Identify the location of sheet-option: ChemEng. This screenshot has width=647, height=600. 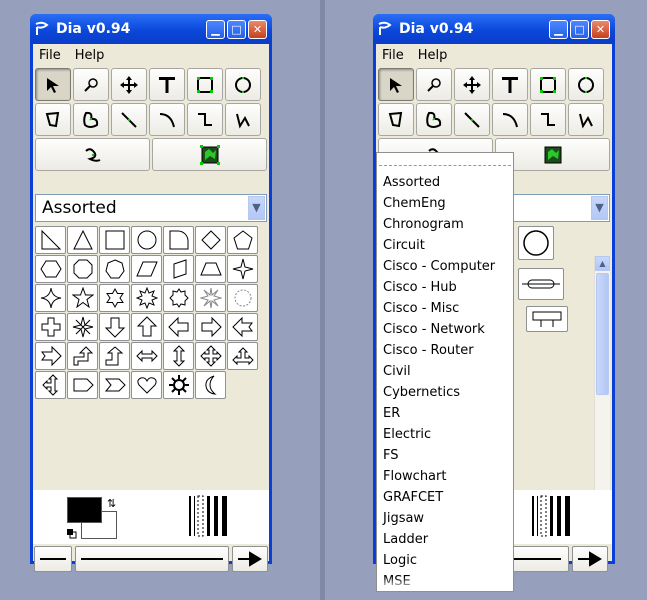
(445, 203).